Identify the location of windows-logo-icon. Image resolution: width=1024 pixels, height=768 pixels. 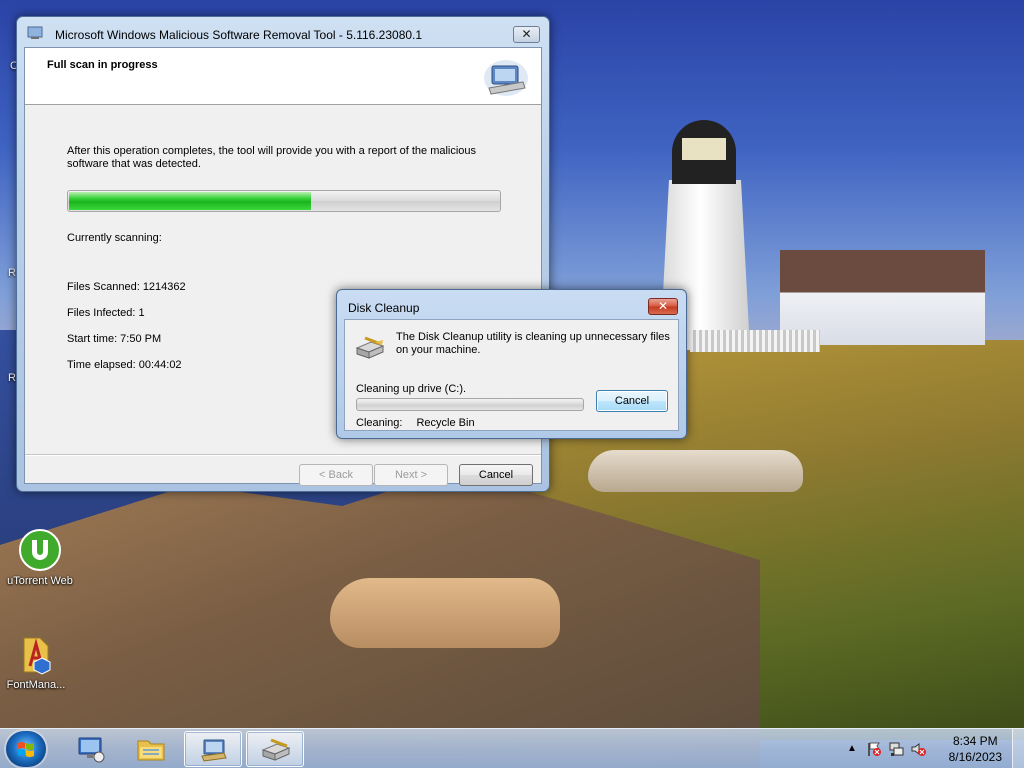
(26, 749).